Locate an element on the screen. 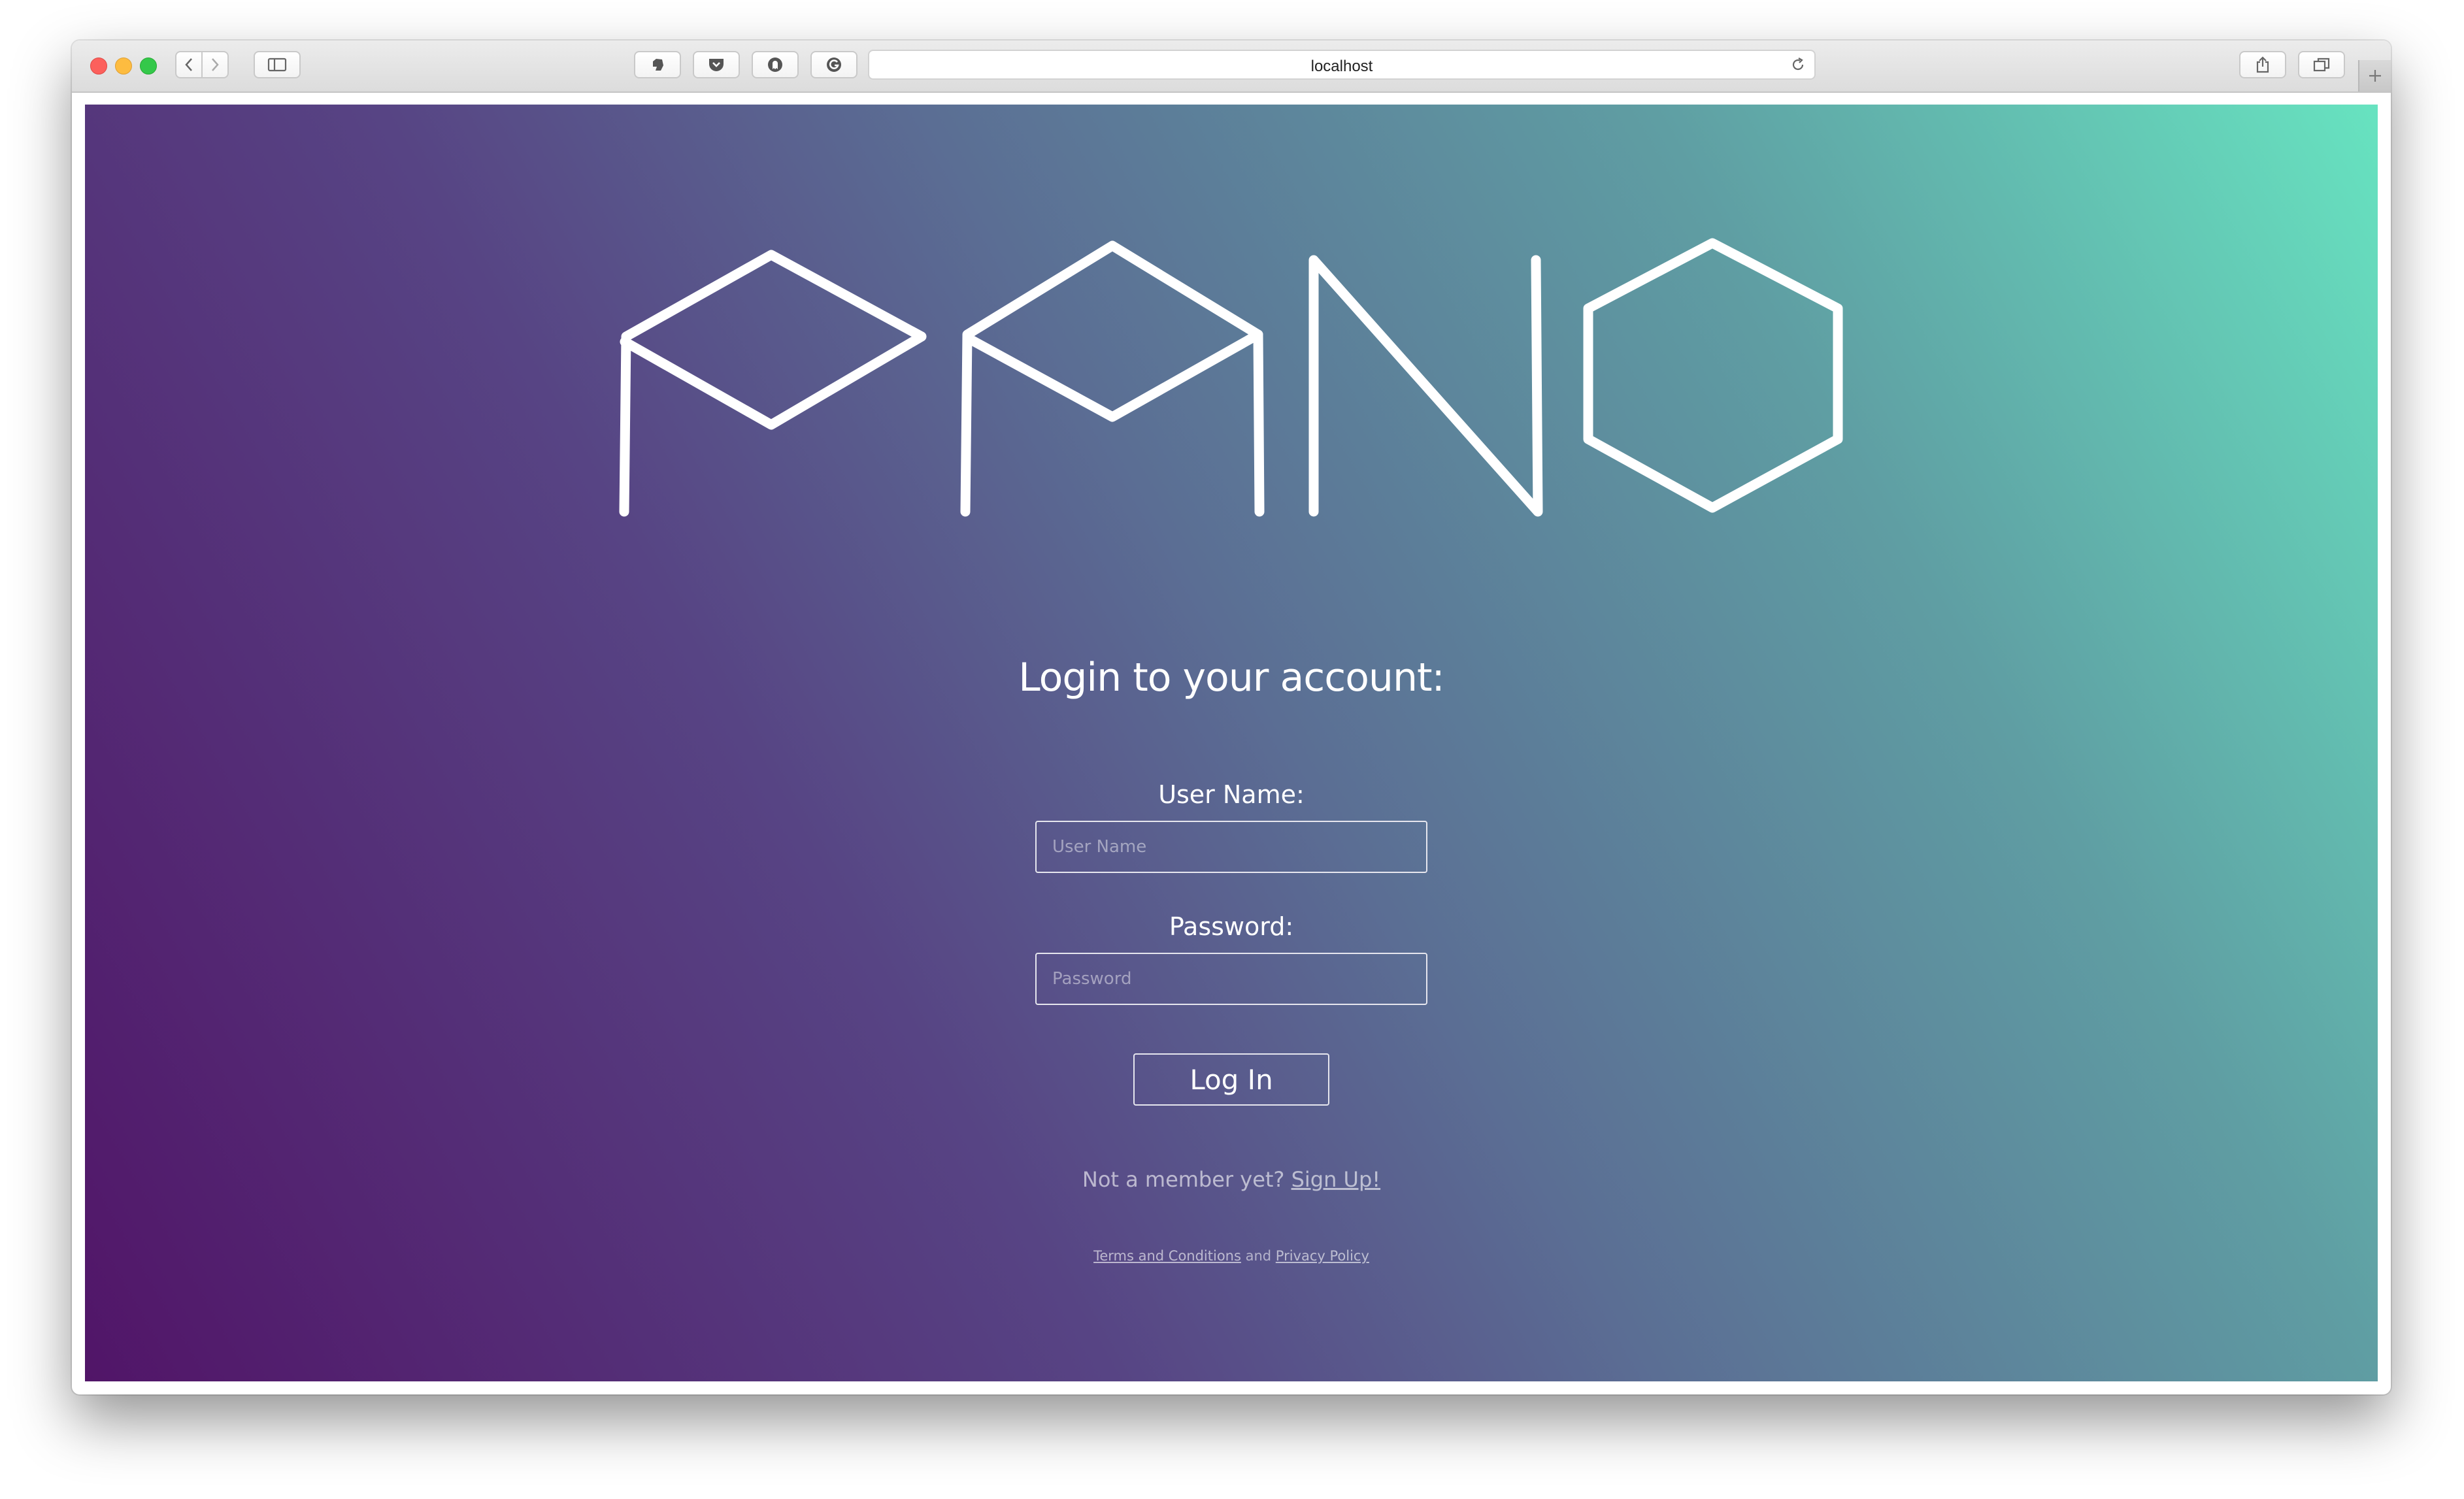  share-icon is located at coordinates (2262, 64).